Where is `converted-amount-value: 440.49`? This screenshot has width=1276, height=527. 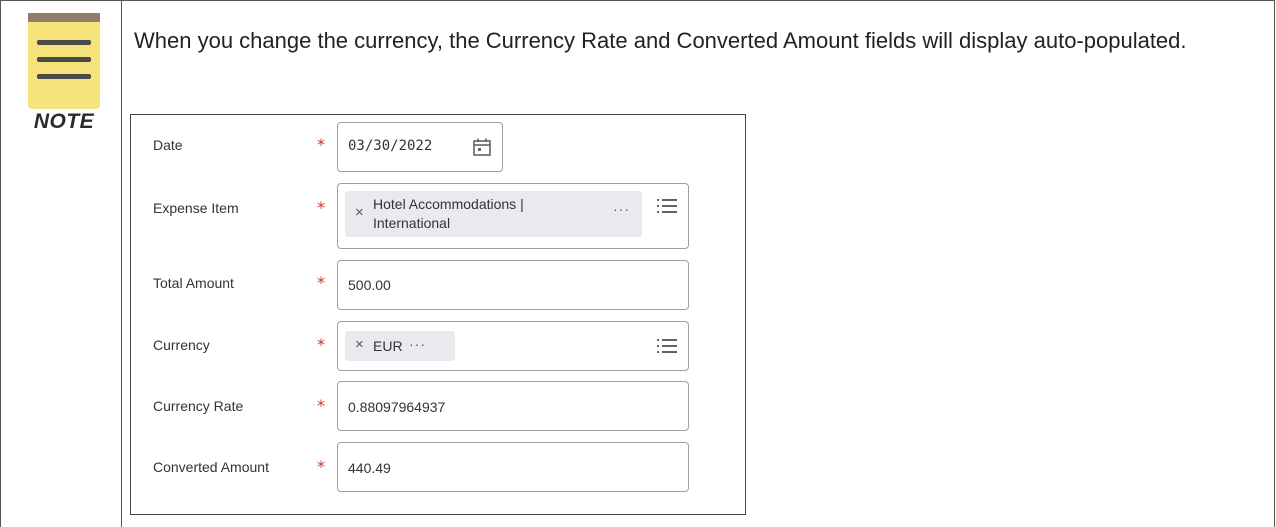 converted-amount-value: 440.49 is located at coordinates (369, 468).